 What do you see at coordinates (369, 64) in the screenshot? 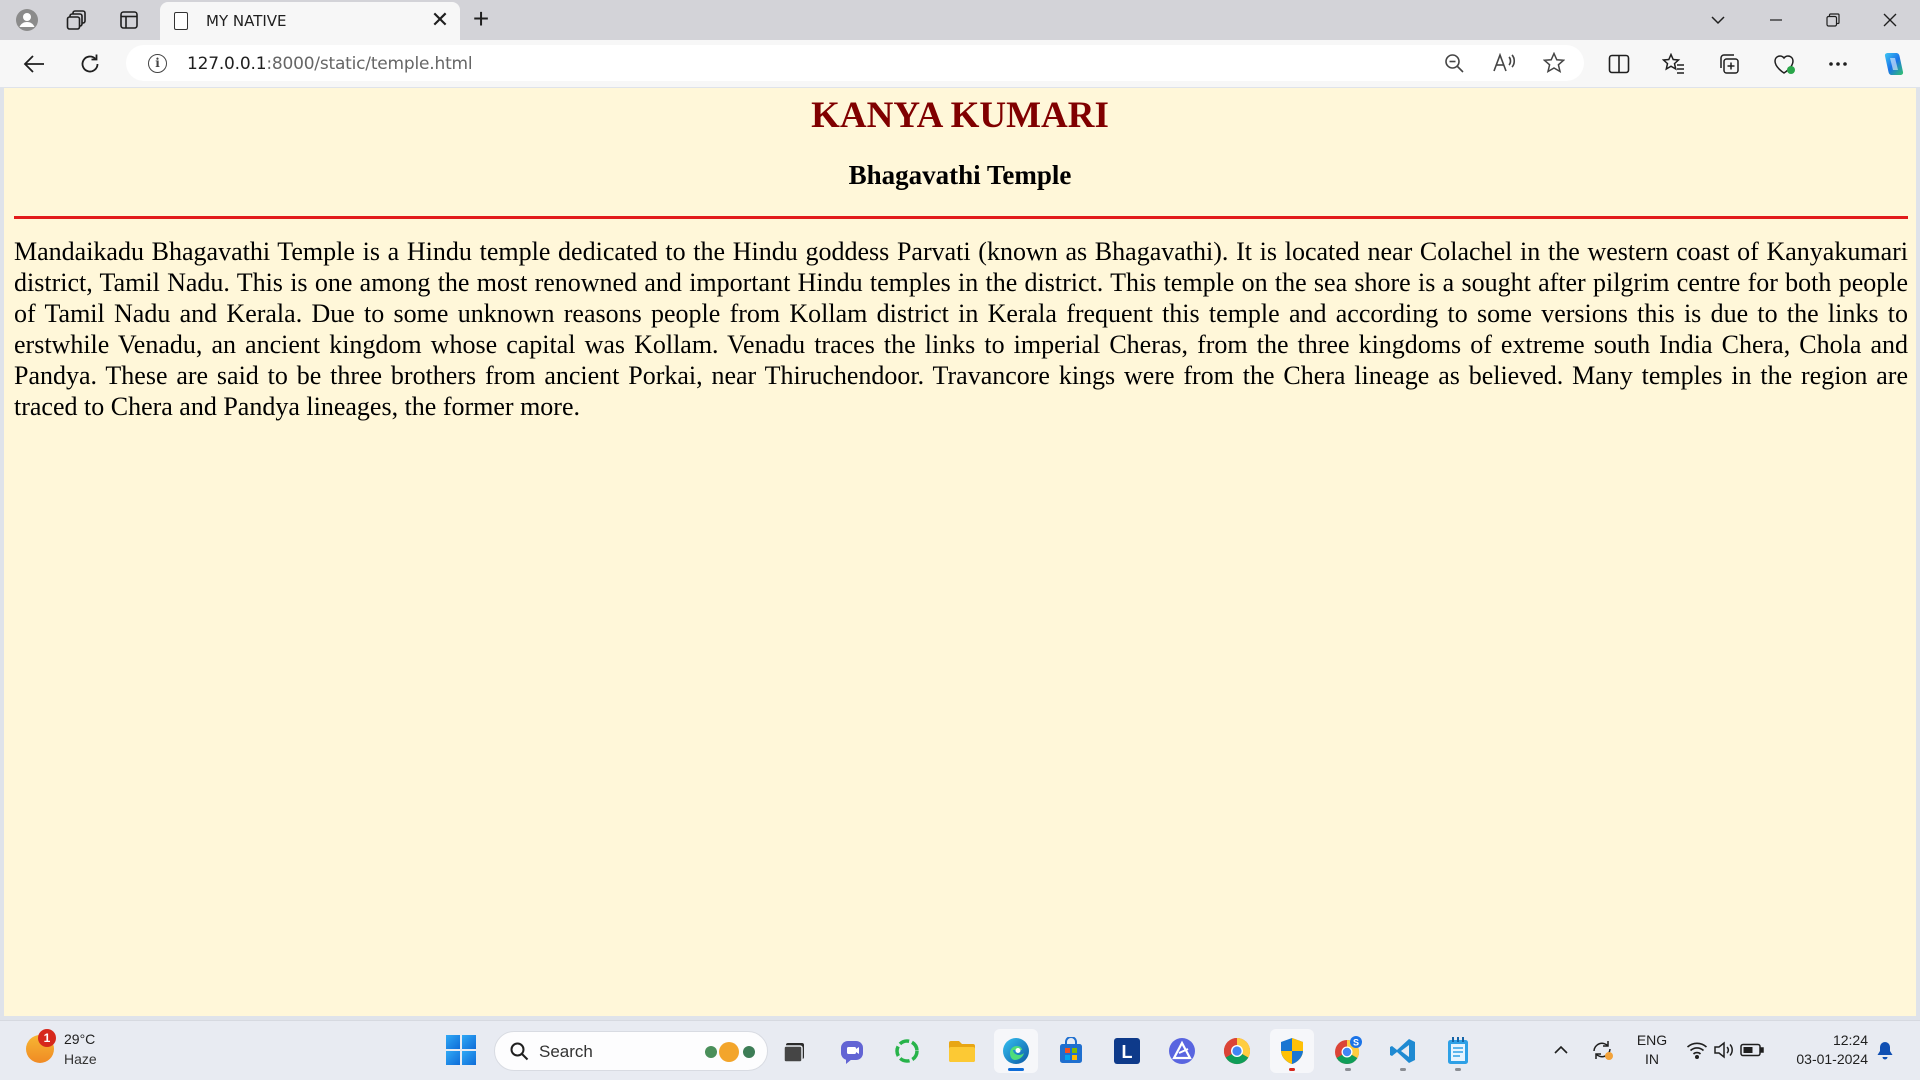
I see `url-path: :8000/static/temple.html` at bounding box center [369, 64].